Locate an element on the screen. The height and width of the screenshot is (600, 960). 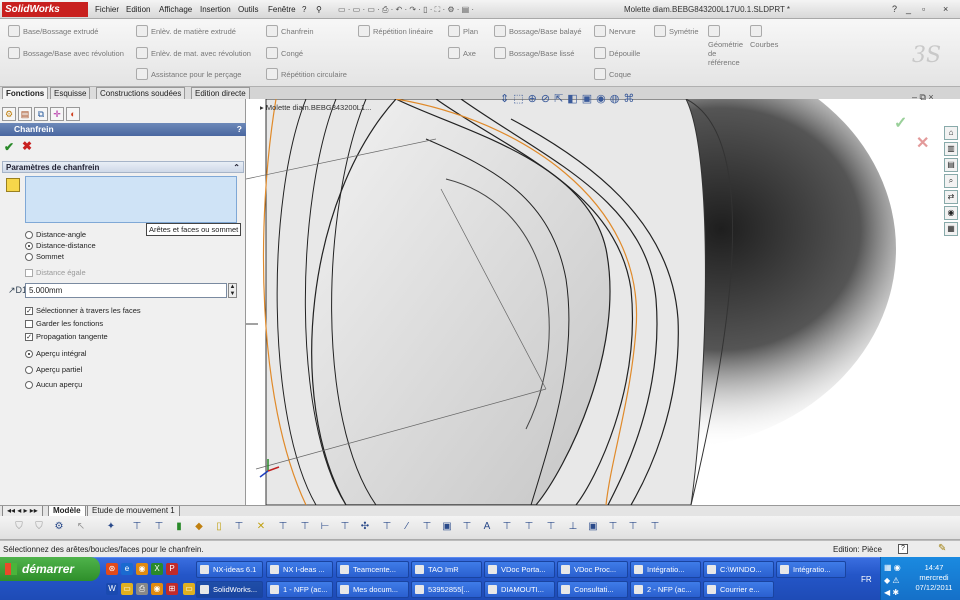
filter-planes-icon: ✕ is located at coordinates (261, 527).